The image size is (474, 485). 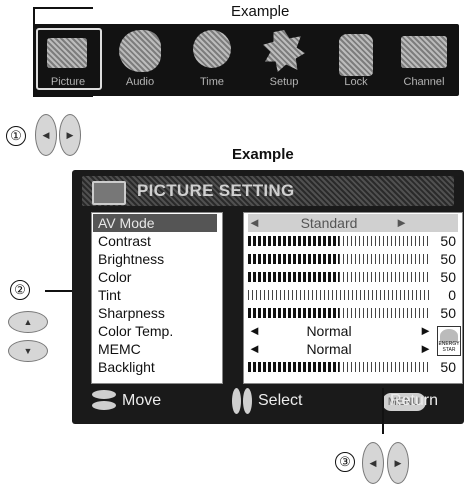 What do you see at coordinates (155, 223) in the screenshot?
I see `setting-label-av-mode: AV Mode` at bounding box center [155, 223].